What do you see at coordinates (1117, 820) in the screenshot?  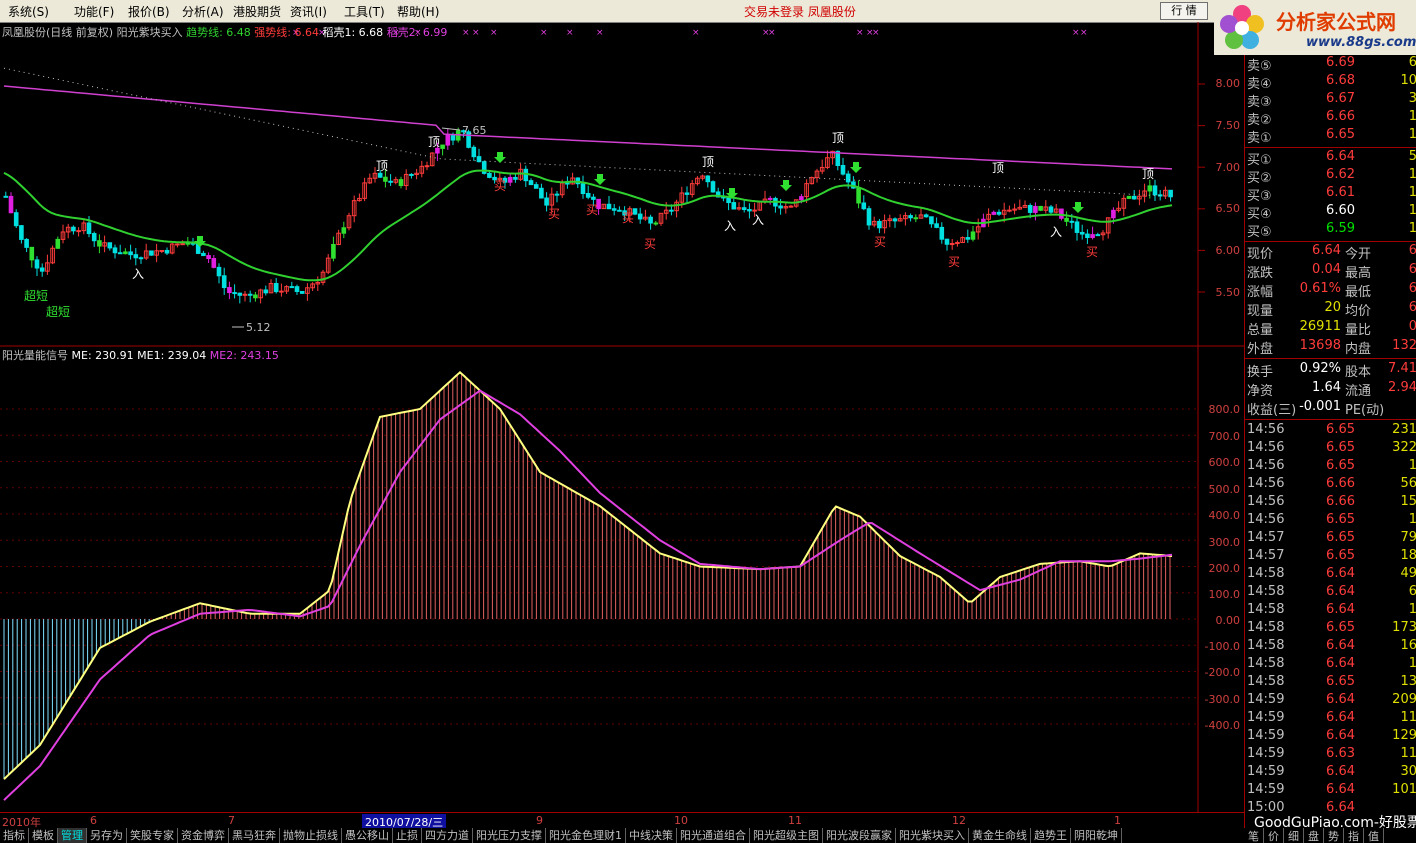 I see `date-month-1: 1` at bounding box center [1117, 820].